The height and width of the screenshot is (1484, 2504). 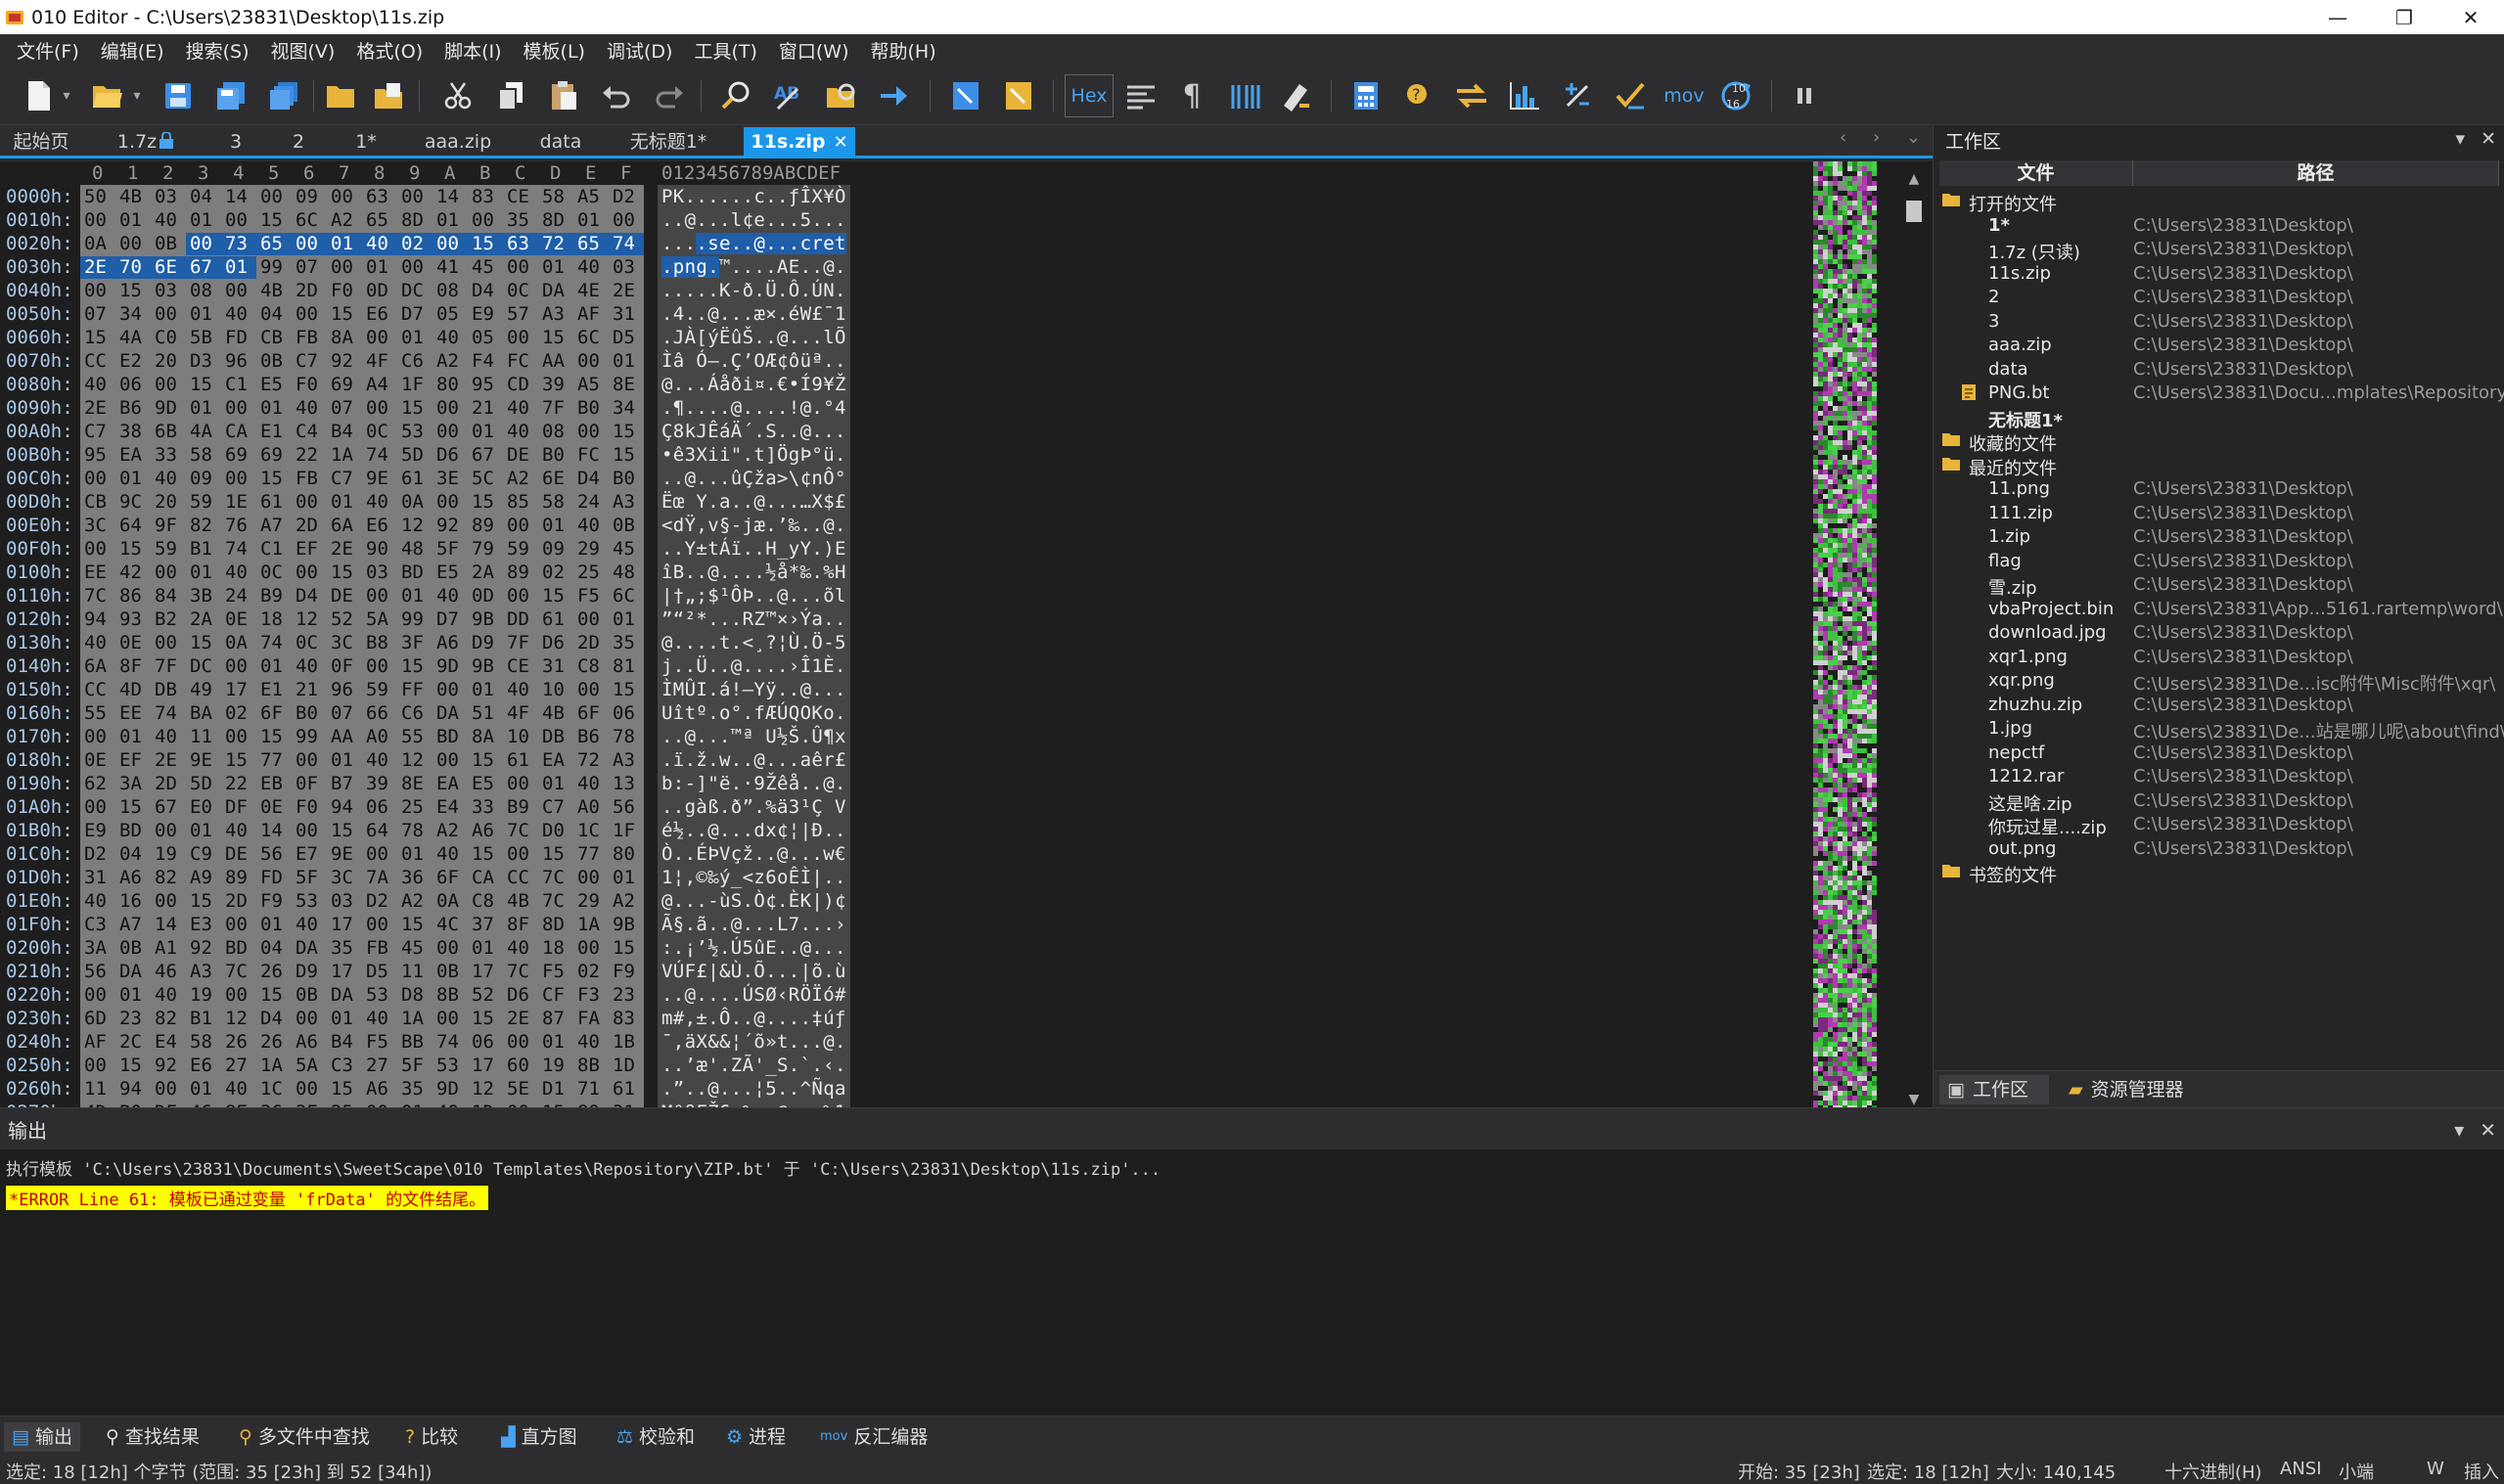 What do you see at coordinates (701, 807) in the screenshot?
I see `ascii-char: à` at bounding box center [701, 807].